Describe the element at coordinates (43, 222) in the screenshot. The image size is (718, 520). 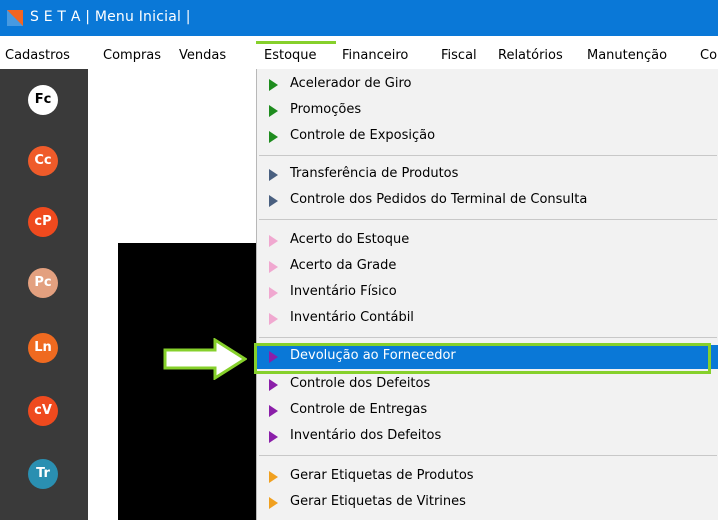
I see `sidebar-button-cp: cP` at that location.